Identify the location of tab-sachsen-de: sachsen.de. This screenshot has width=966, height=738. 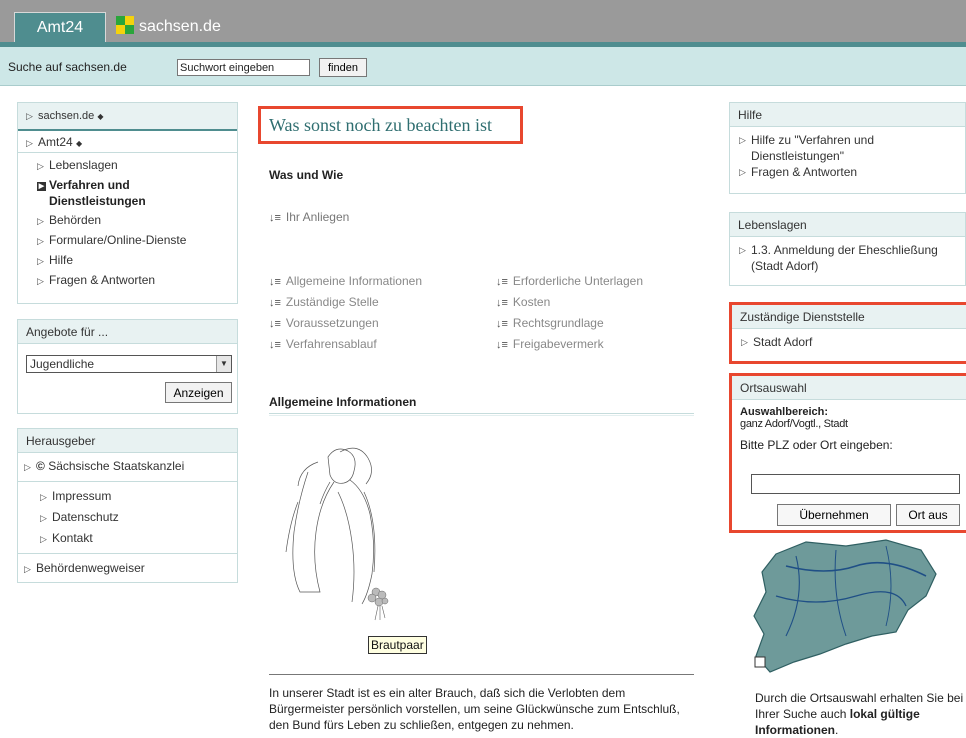
(168, 27).